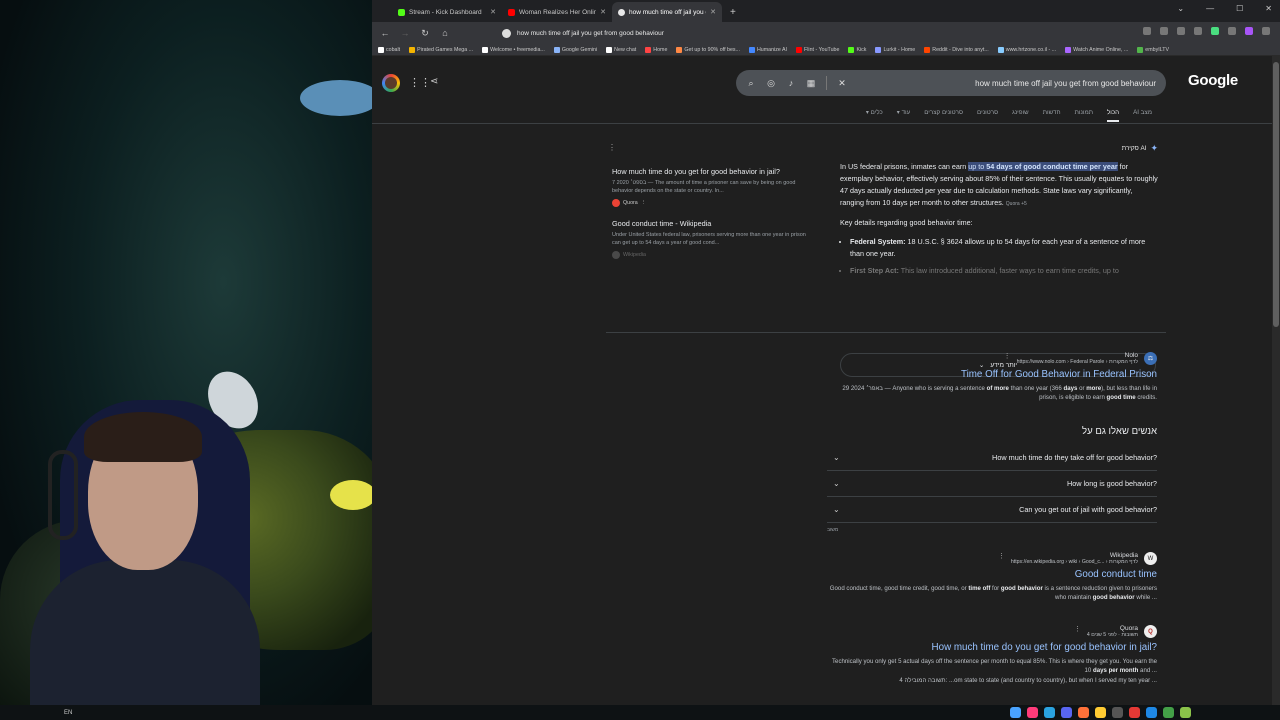  Describe the element at coordinates (557, 12) in the screenshot. I see `tab-youtube: Woman Realizes Her Online Da ✕` at that location.